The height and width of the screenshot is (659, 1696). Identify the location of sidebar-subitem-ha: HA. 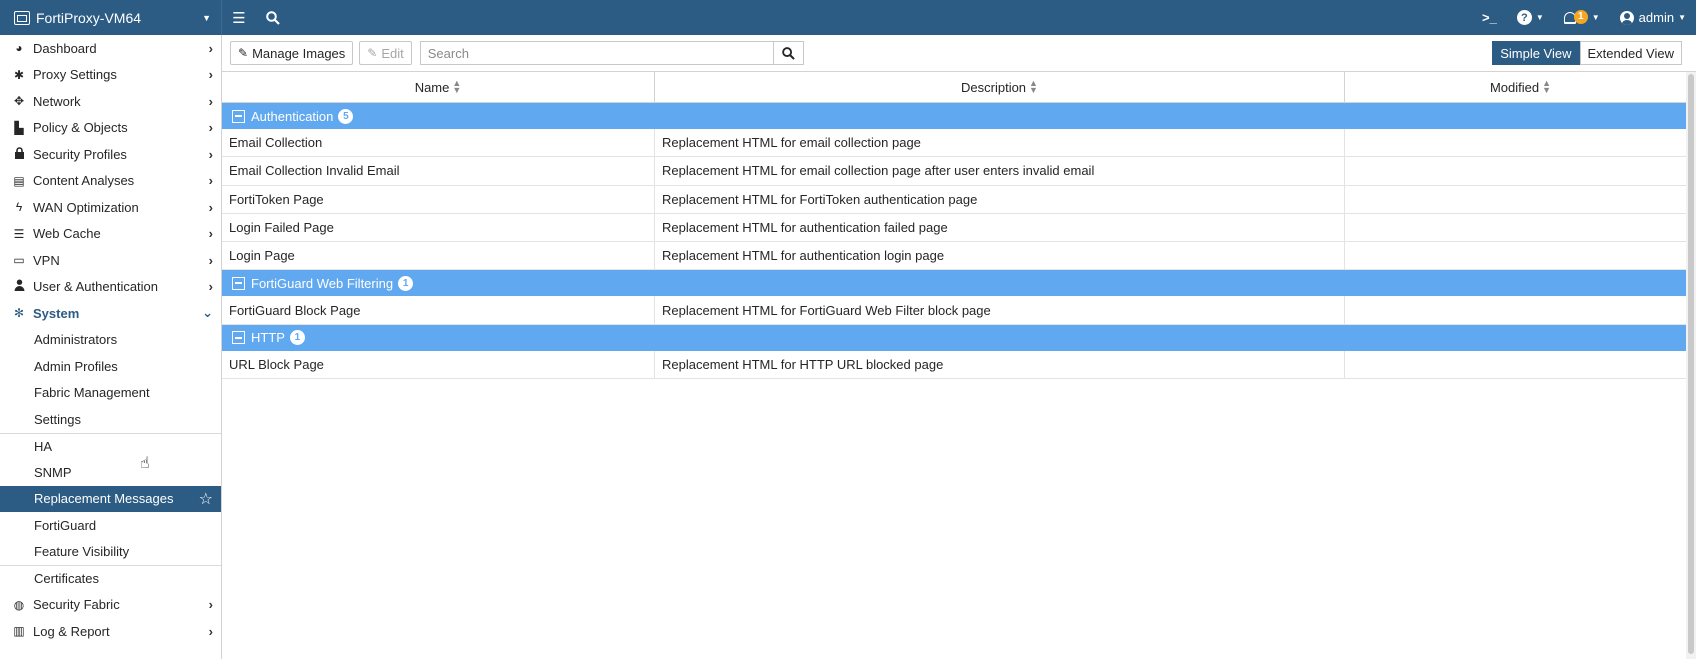
(110, 446).